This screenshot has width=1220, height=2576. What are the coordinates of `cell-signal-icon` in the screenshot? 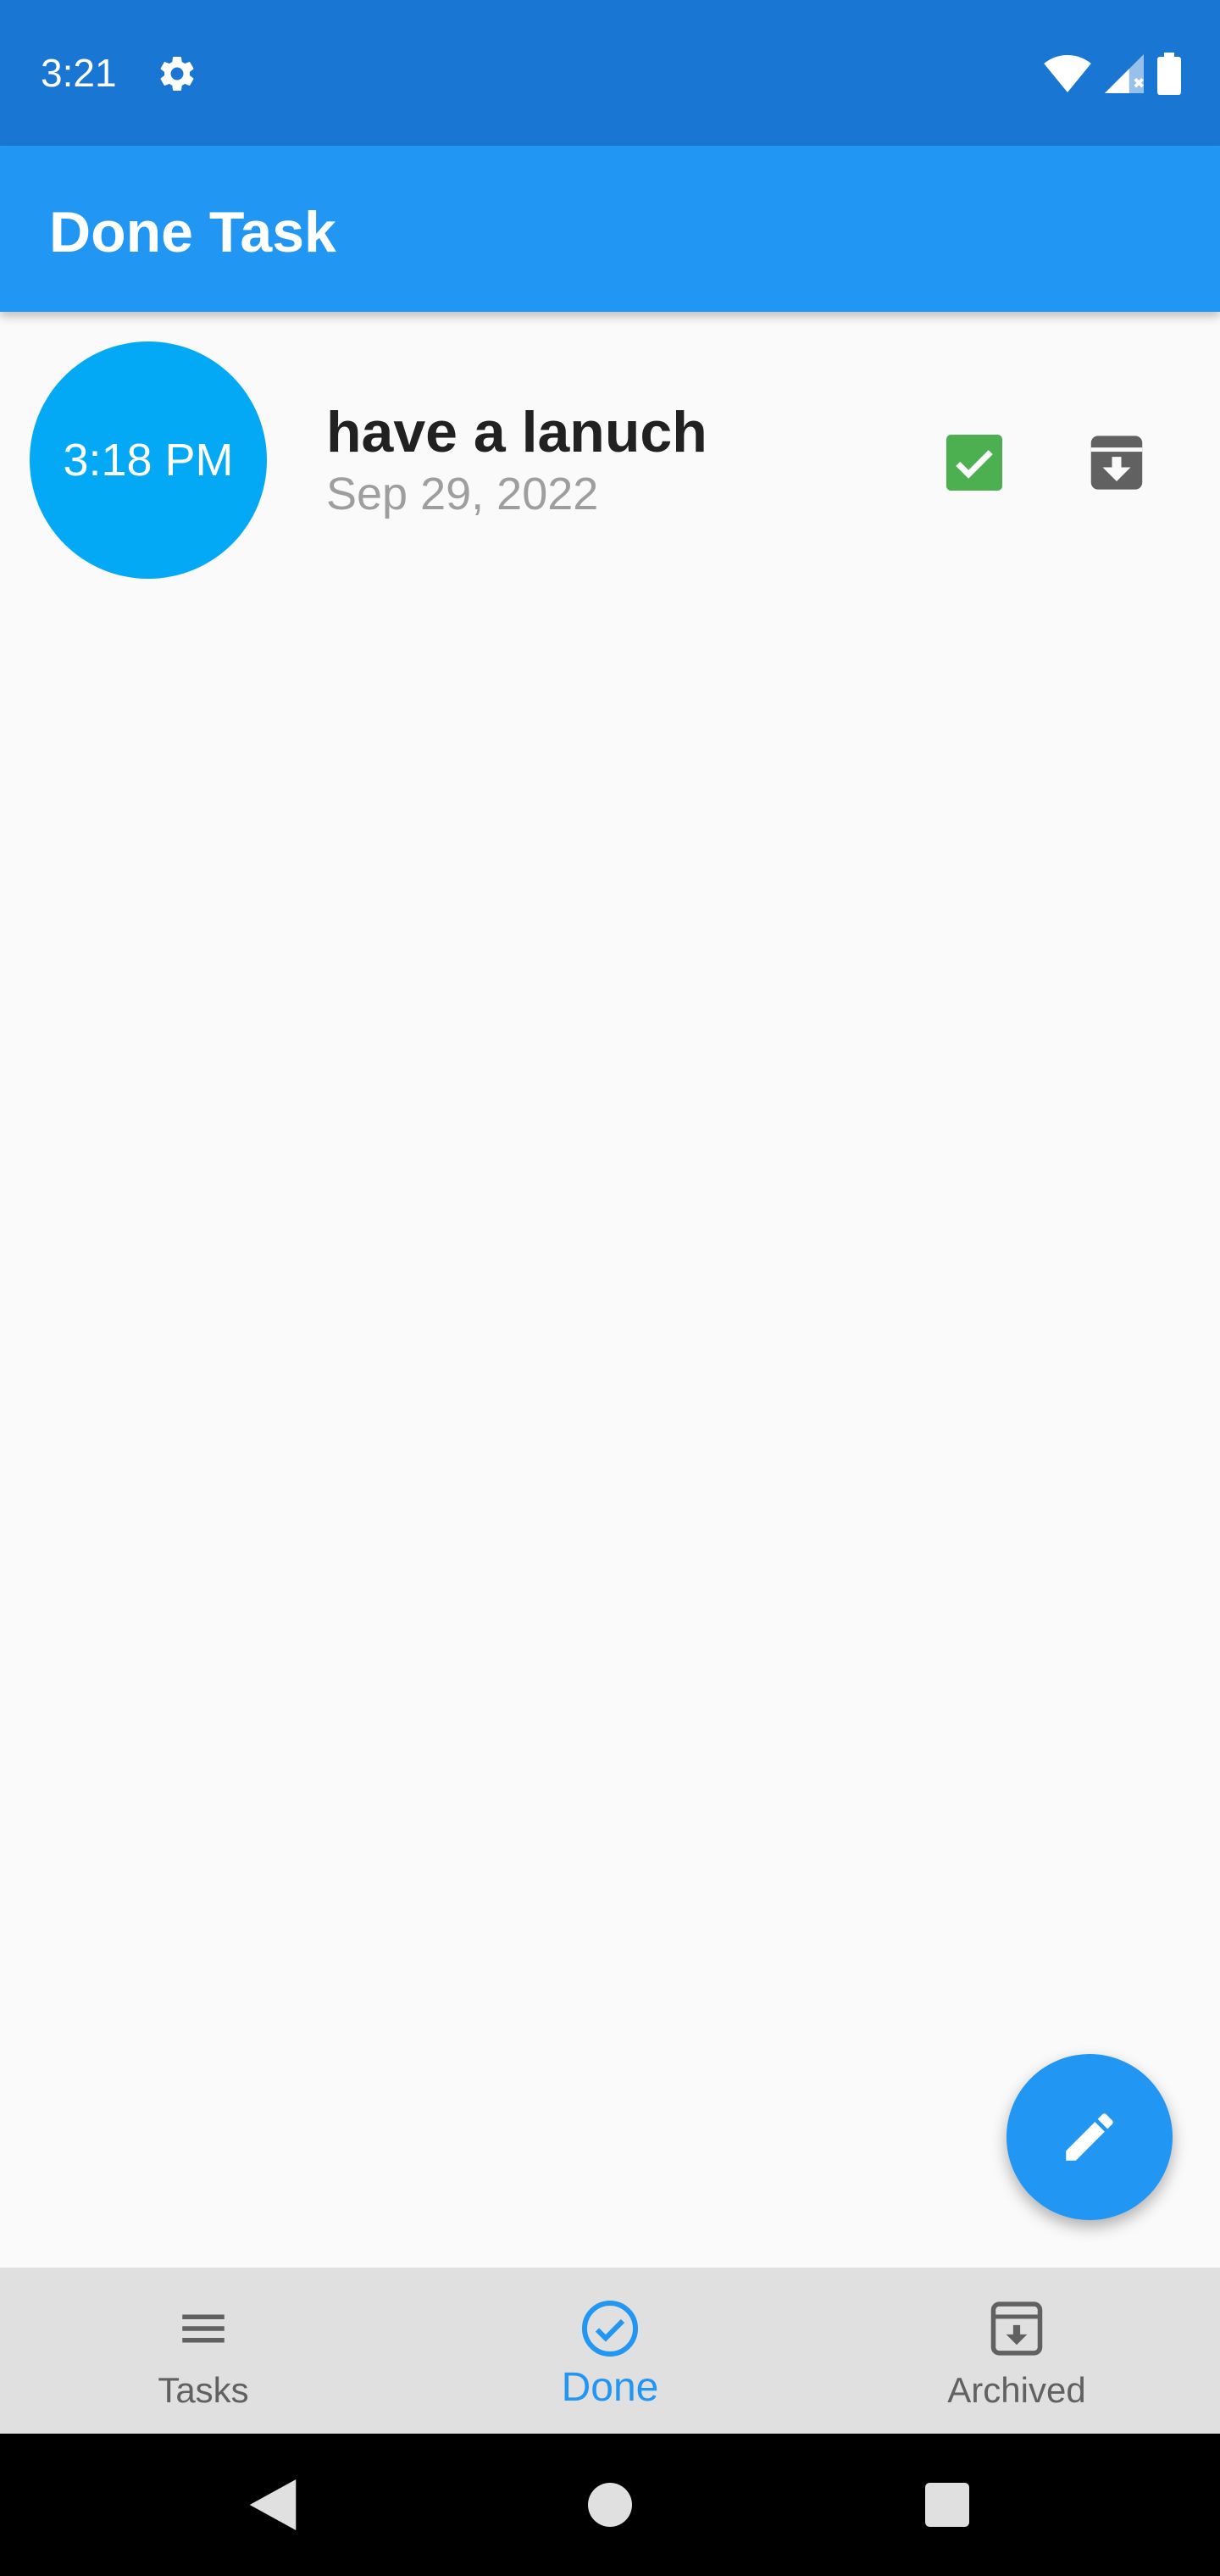 It's located at (1124, 73).